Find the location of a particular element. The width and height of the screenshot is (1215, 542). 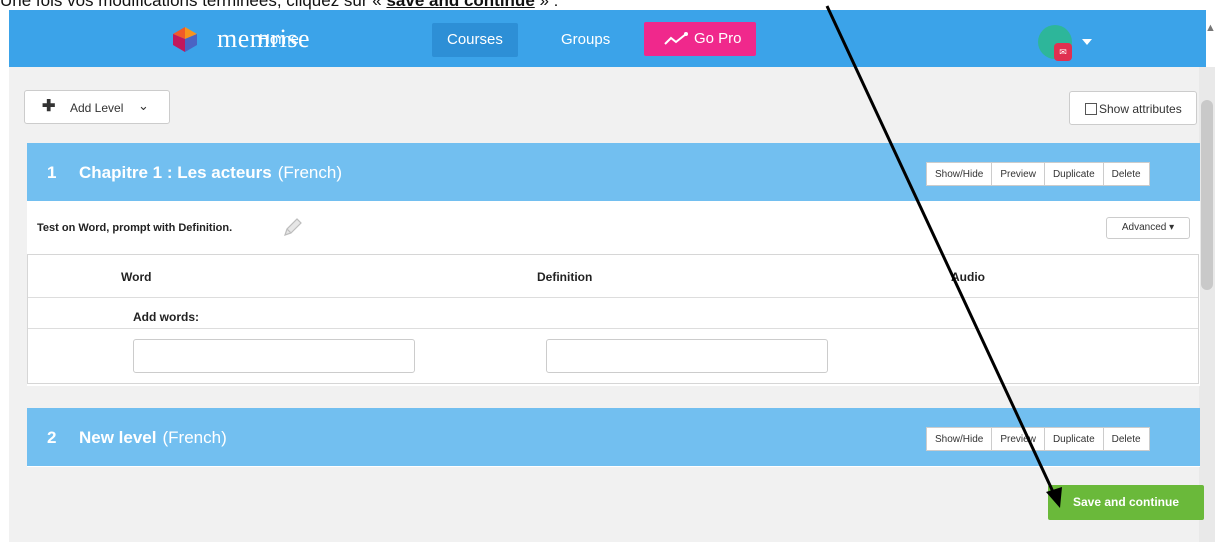

advanced-label: Advanced is located at coordinates (1144, 227).